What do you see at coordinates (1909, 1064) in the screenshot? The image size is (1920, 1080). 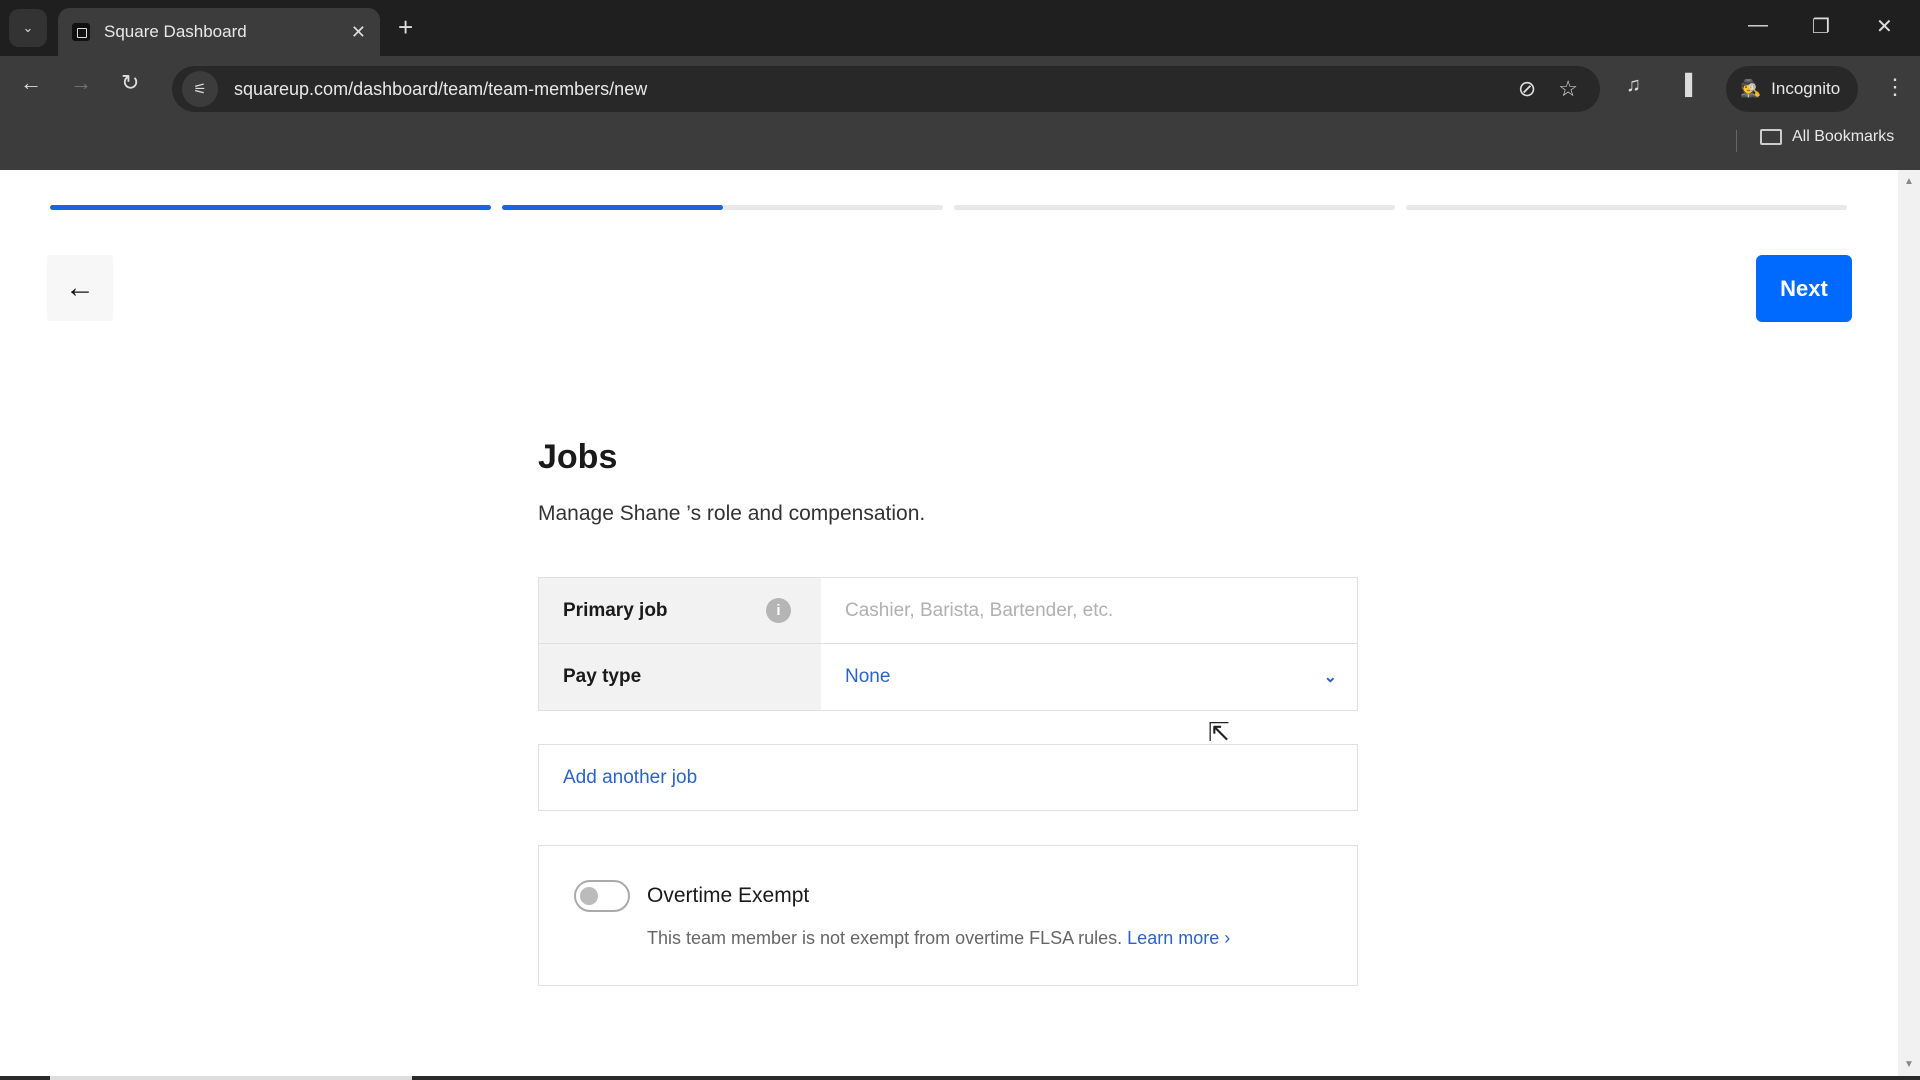 I see `scroll-down-arrow-icon: ▼` at bounding box center [1909, 1064].